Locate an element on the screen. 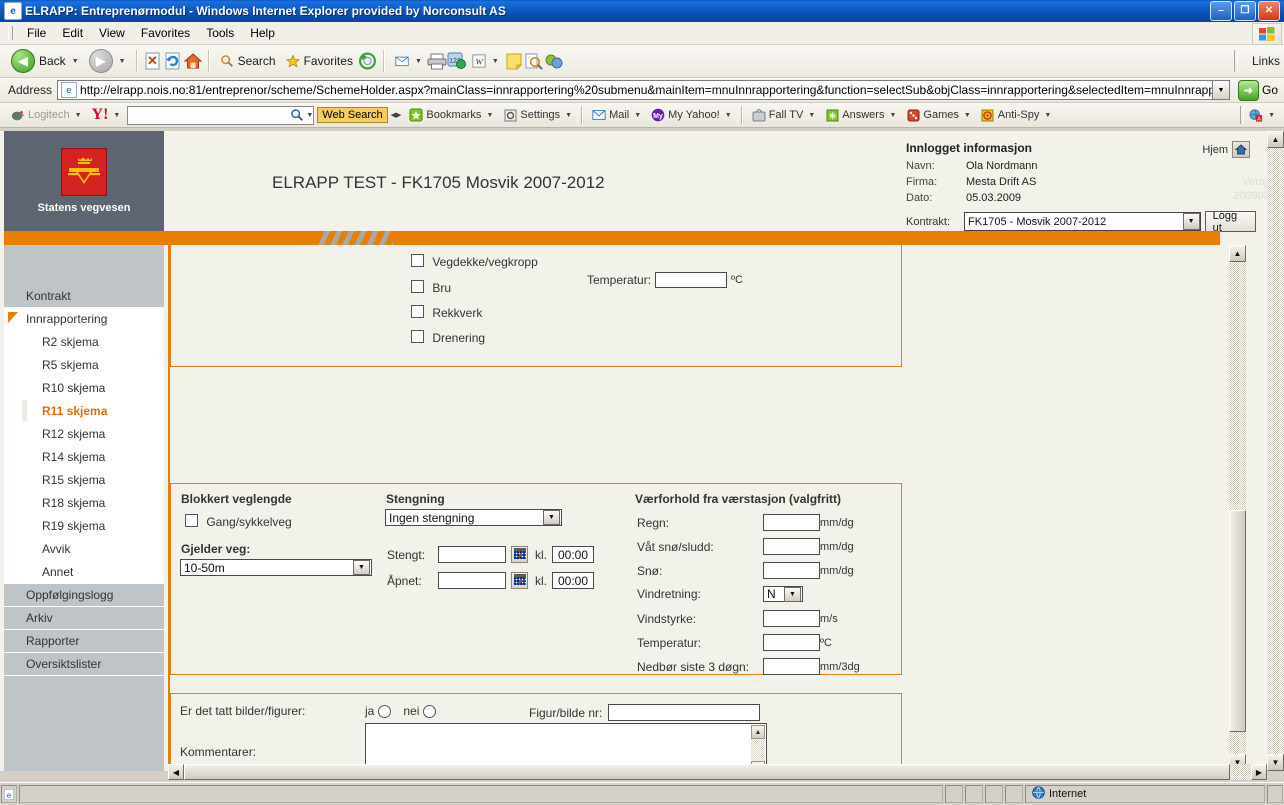 The image size is (1284, 805). status-resize-grip is located at coordinates (1275, 794).